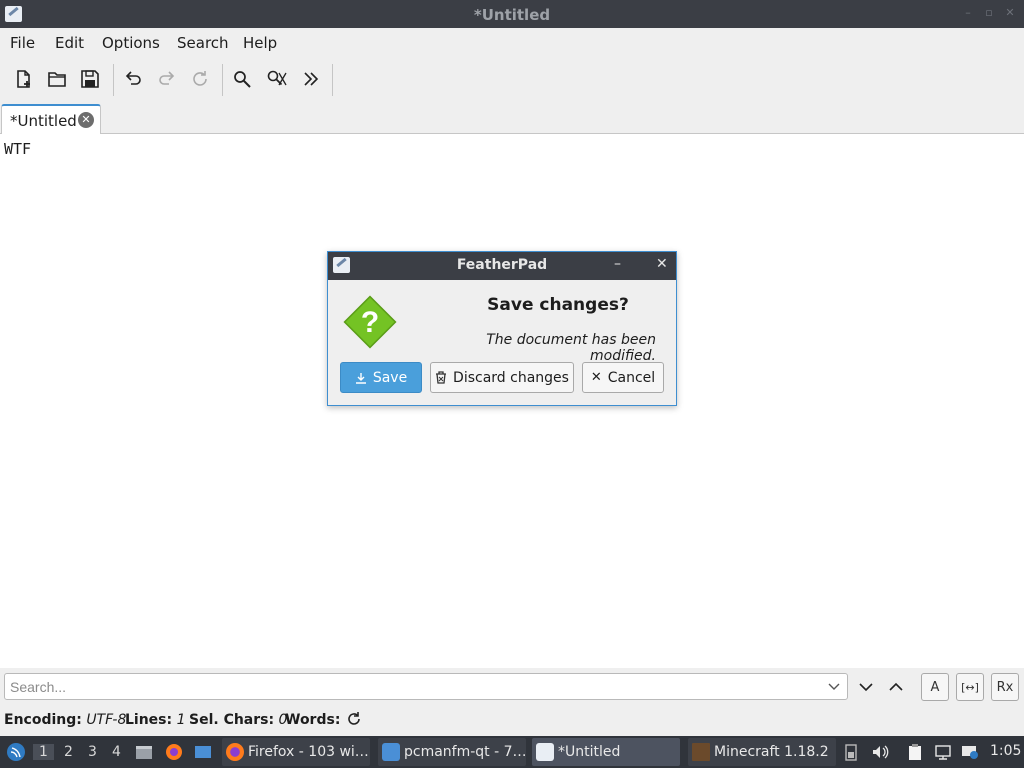 The image size is (1024, 768). What do you see at coordinates (360, 378) in the screenshot?
I see `save-download-icon` at bounding box center [360, 378].